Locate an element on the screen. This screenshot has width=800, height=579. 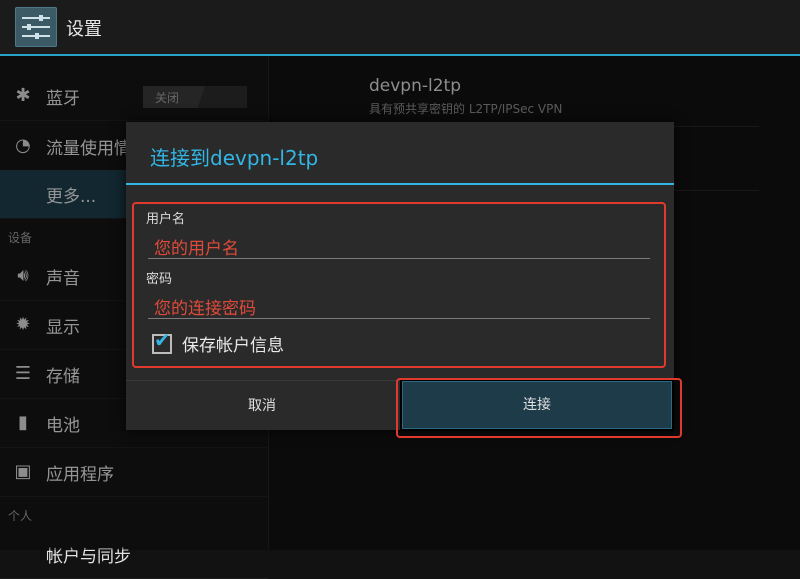
dialog-title-divider is located at coordinates (400, 184).